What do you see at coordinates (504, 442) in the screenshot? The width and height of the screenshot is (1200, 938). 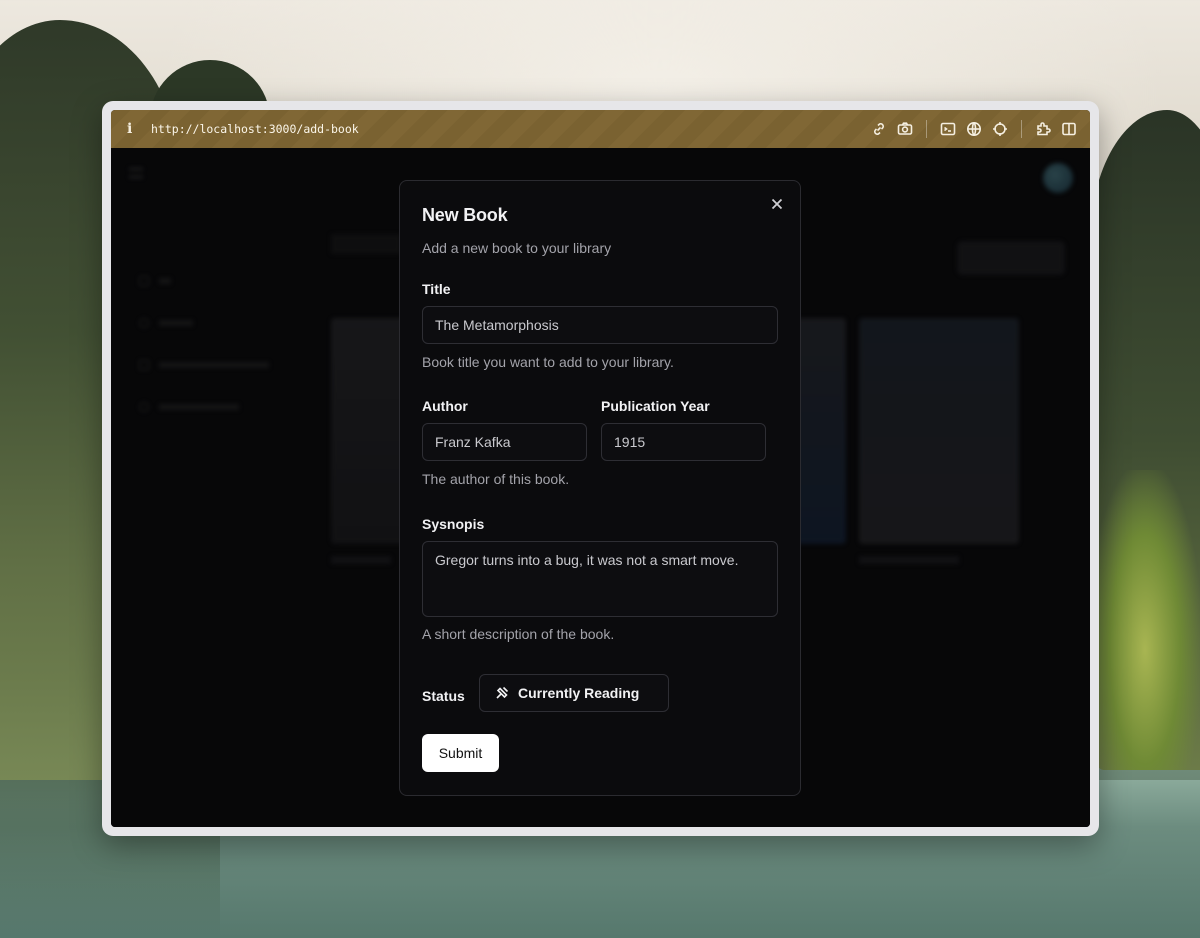 I see `author-input: Franz Kafka` at bounding box center [504, 442].